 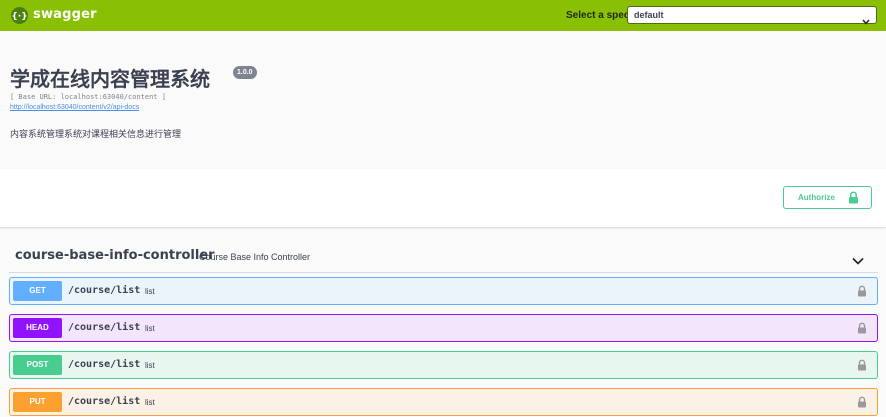 What do you see at coordinates (443, 291) in the screenshot?
I see `operation-get-course-list: GET /course/list list` at bounding box center [443, 291].